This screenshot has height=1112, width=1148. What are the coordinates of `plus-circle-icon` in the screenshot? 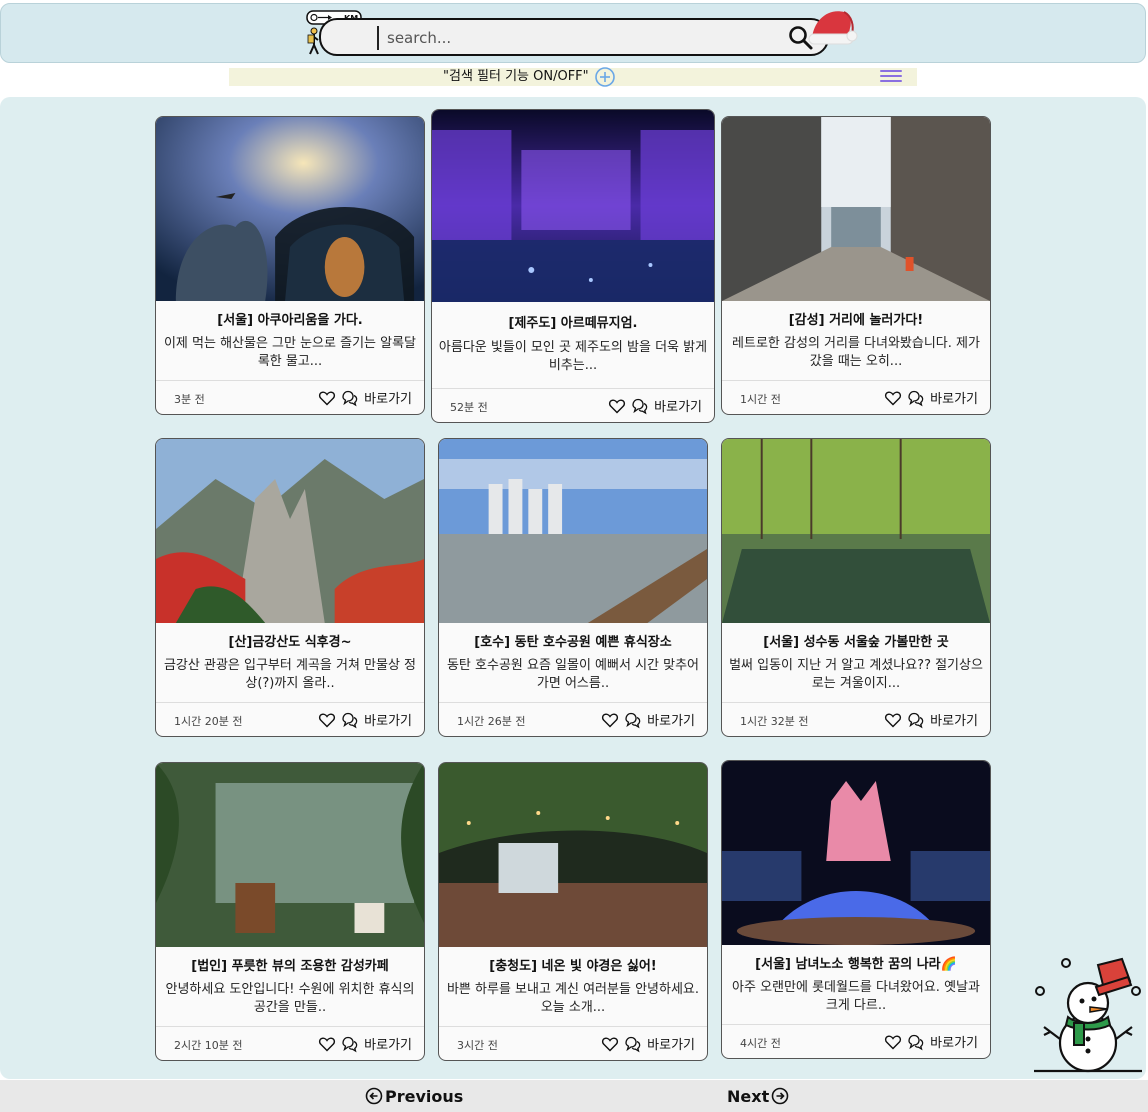 It's located at (605, 77).